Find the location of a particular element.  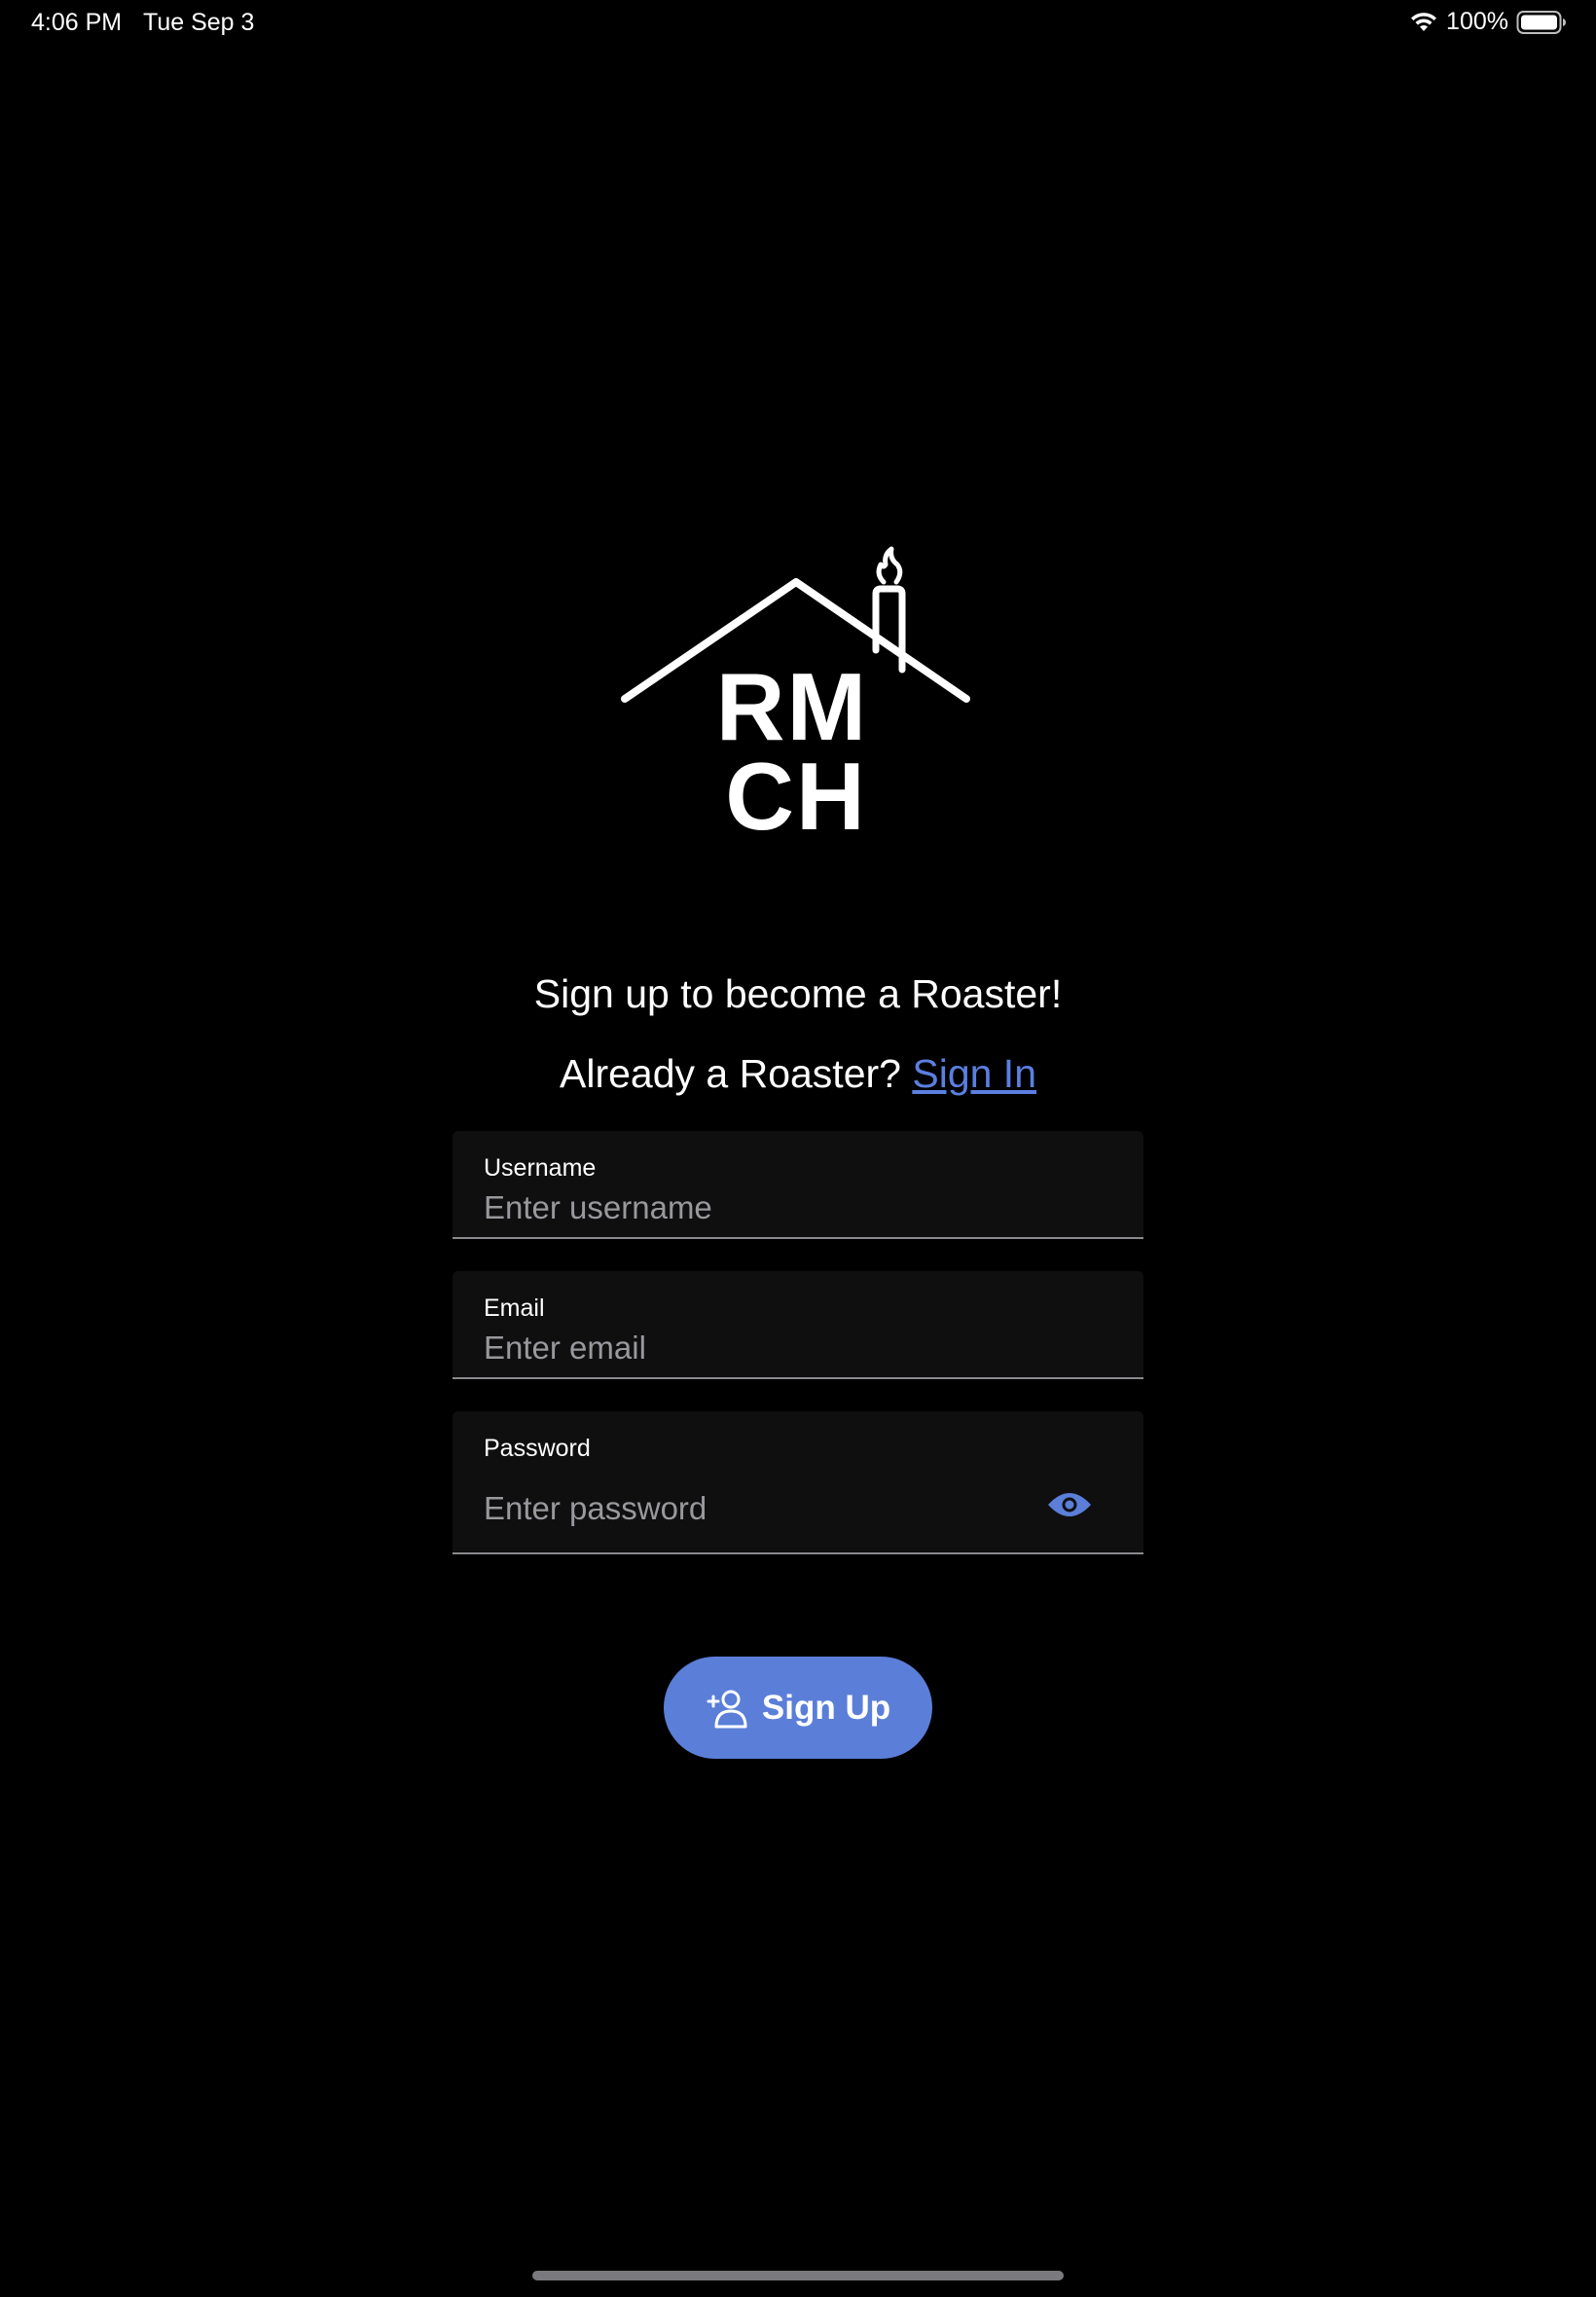

status-time: 4:06 PM is located at coordinates (77, 22).